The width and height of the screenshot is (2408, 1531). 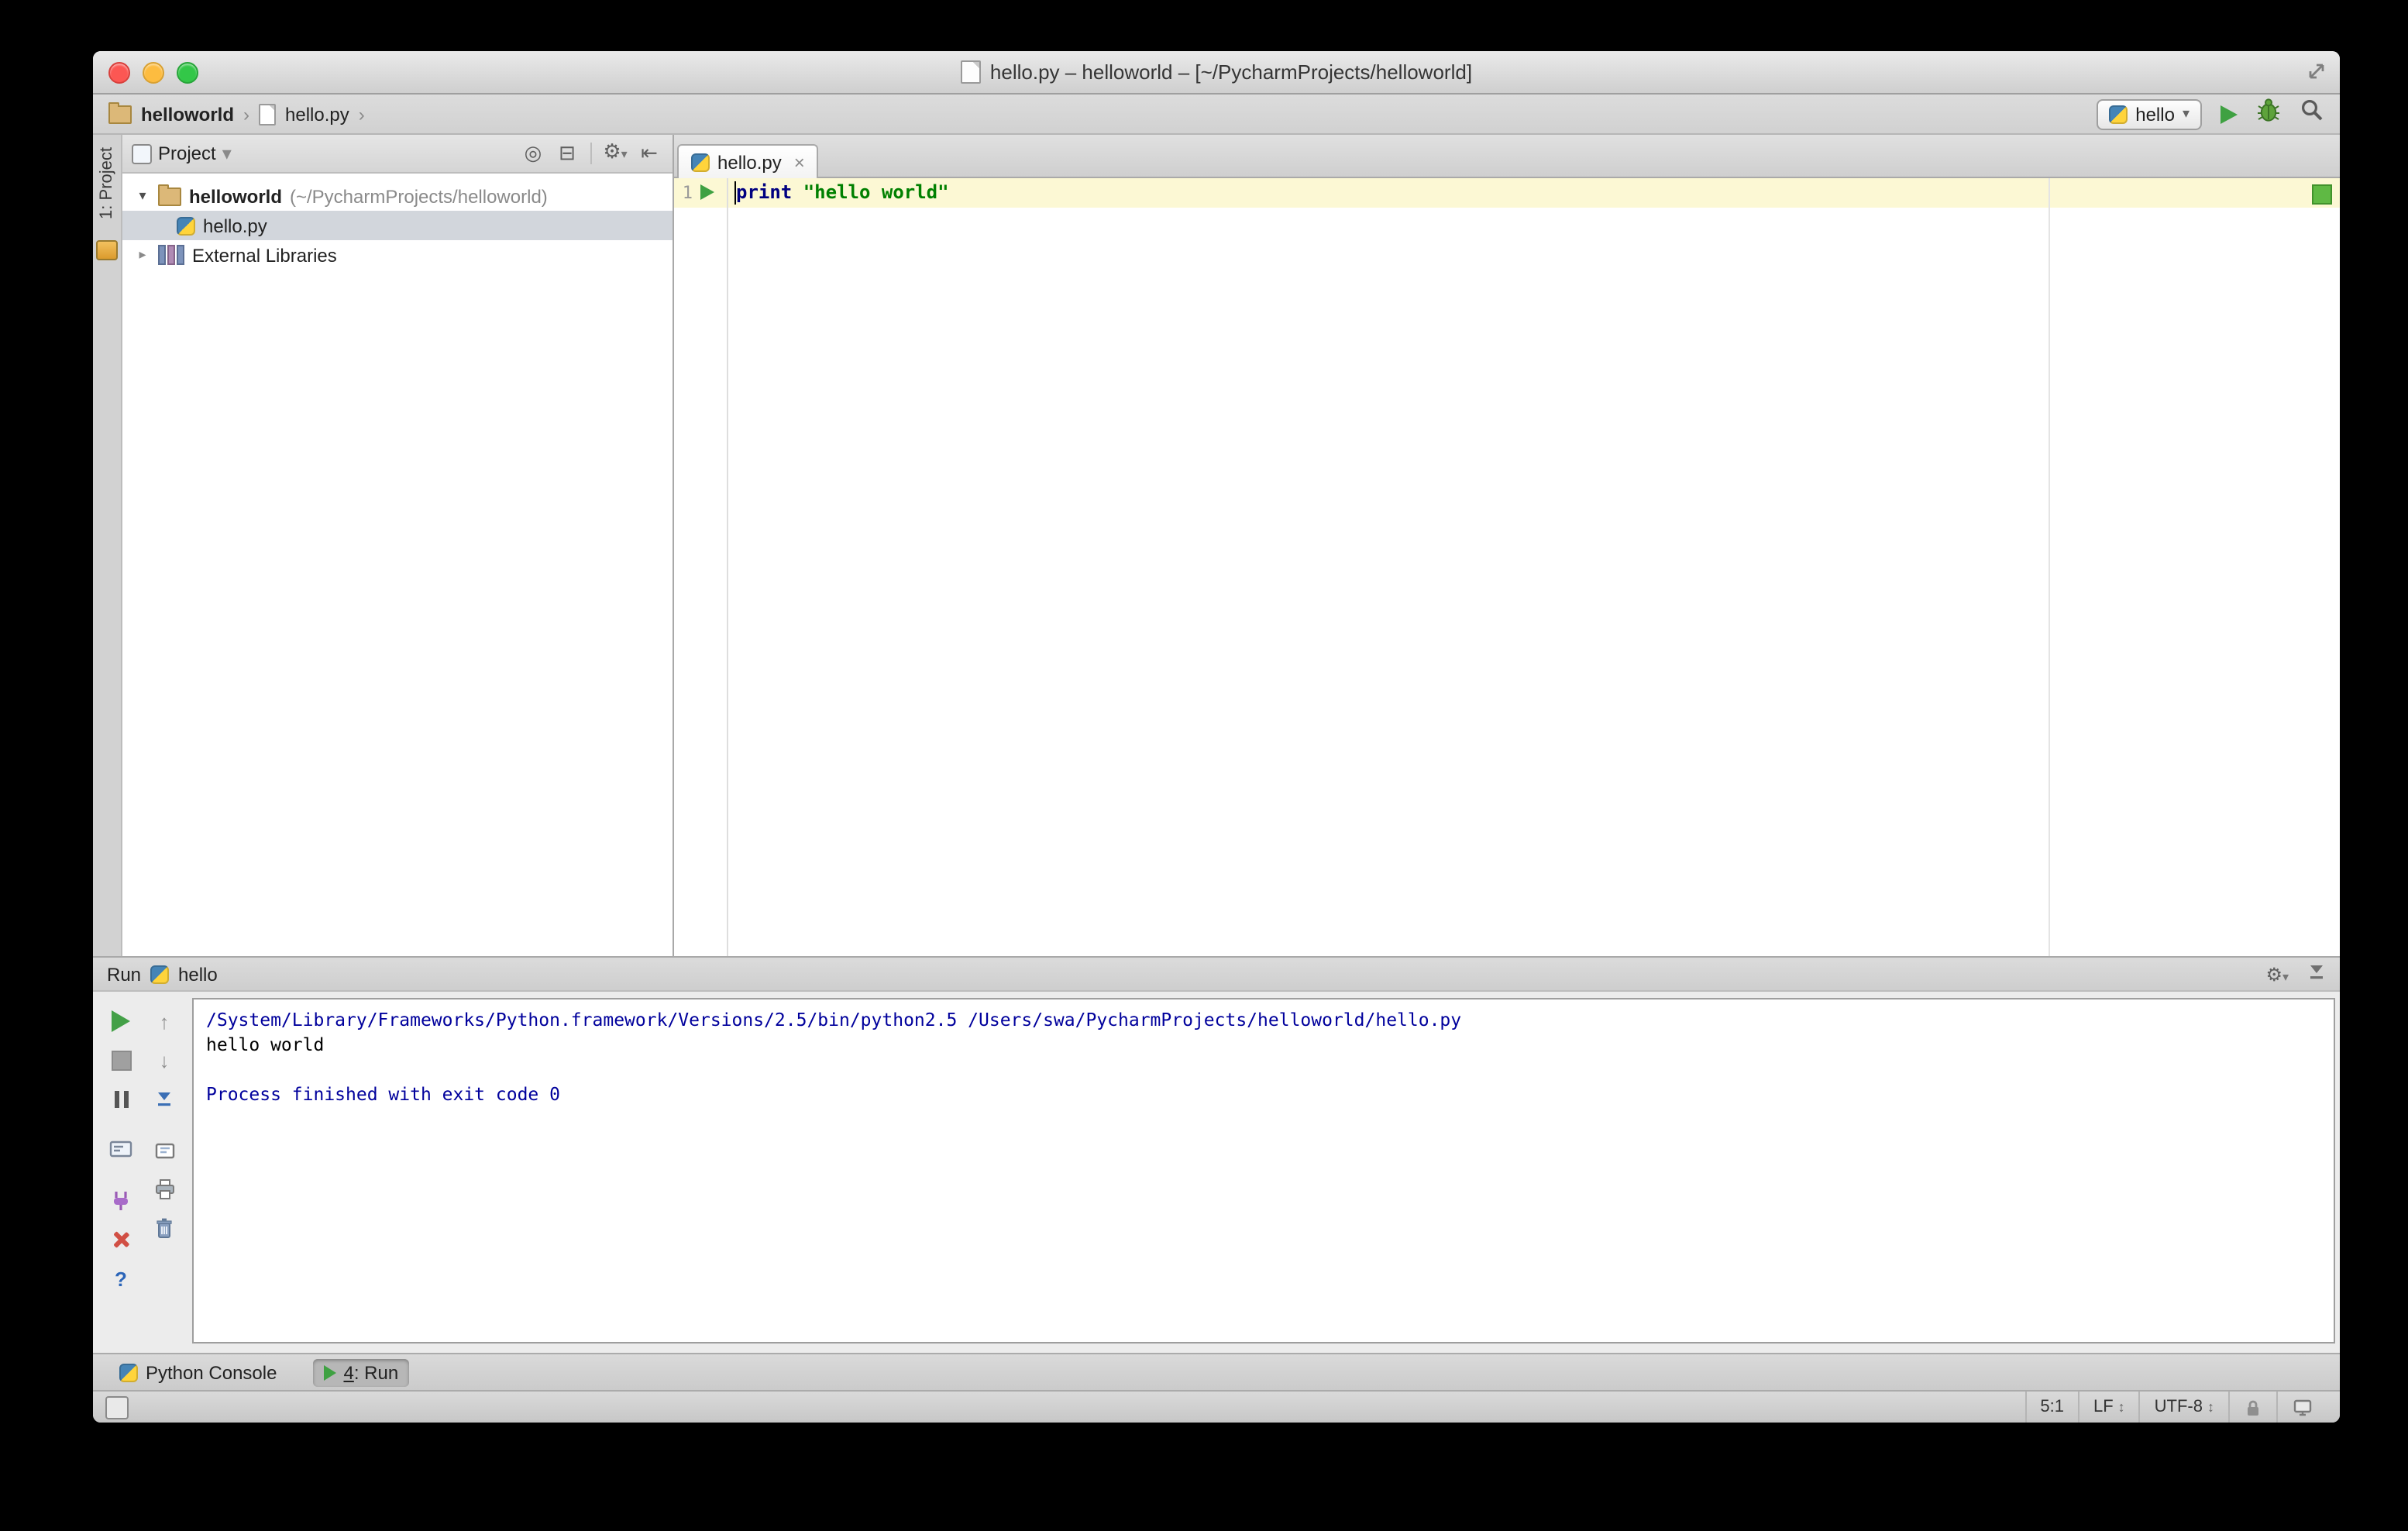 I want to click on tree-node-label: helloworld, so click(x=235, y=196).